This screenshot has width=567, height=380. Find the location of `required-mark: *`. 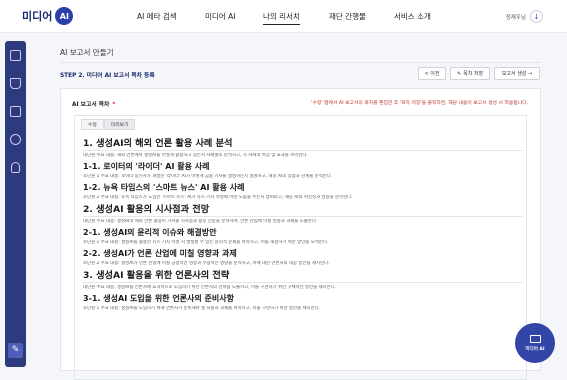

required-mark: * is located at coordinates (114, 105).